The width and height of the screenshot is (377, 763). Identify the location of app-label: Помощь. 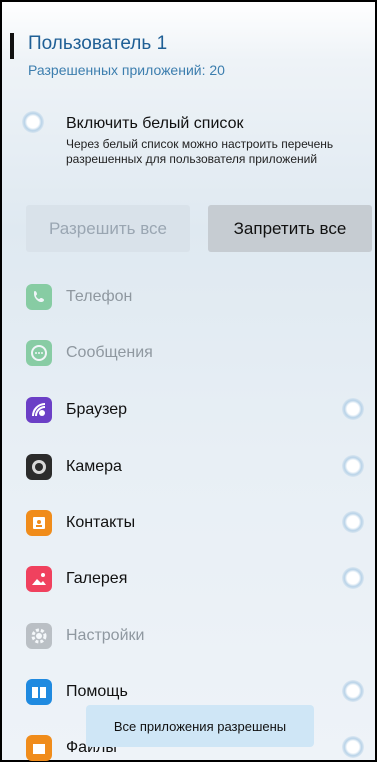
(97, 691).